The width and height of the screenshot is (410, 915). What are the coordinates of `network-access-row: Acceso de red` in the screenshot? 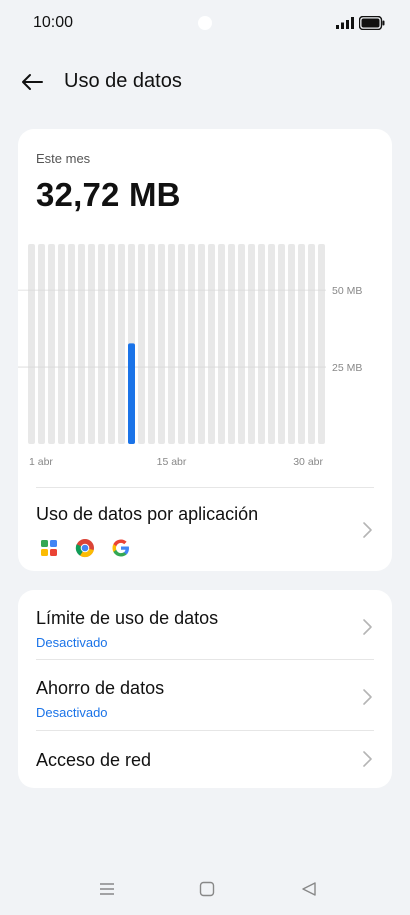 It's located at (205, 767).